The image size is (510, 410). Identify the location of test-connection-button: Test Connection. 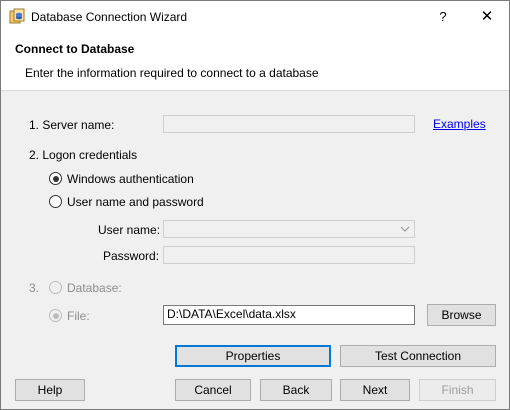
(418, 356).